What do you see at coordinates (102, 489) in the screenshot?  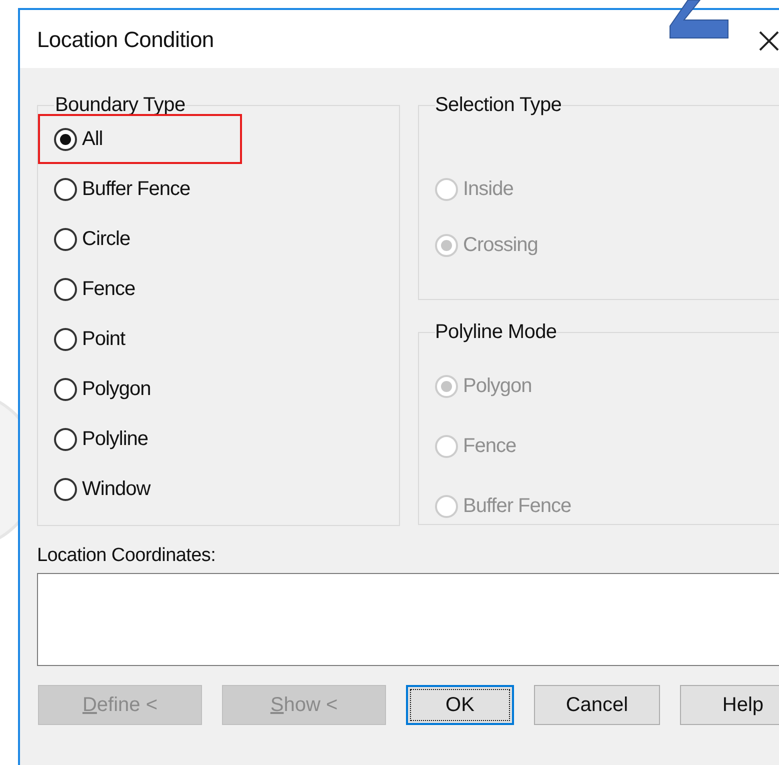 I see `radio-option: Window` at bounding box center [102, 489].